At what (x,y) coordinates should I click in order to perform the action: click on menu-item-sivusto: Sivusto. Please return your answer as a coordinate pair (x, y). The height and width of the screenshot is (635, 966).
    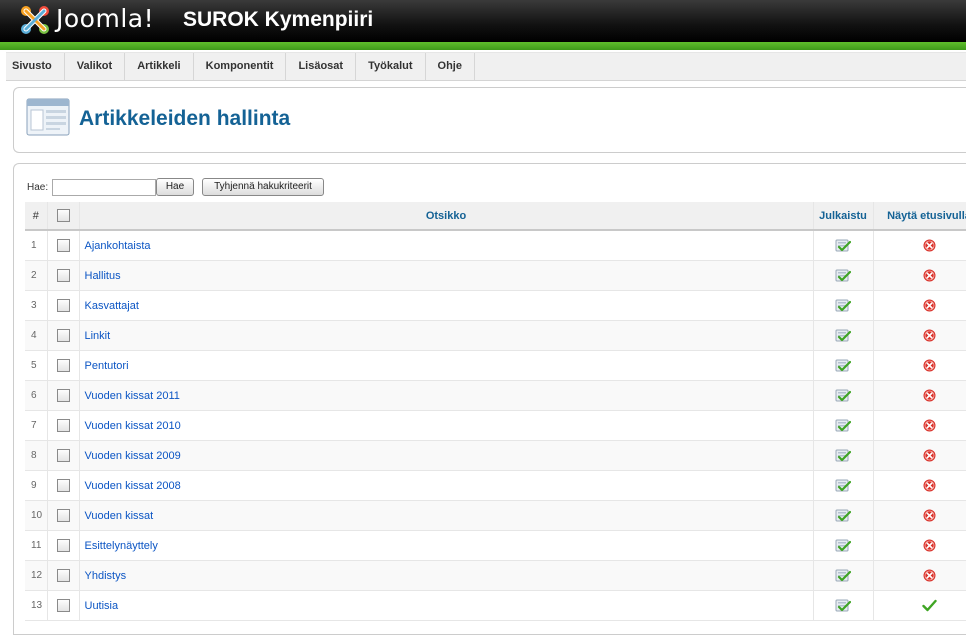
    Looking at the image, I should click on (35, 66).